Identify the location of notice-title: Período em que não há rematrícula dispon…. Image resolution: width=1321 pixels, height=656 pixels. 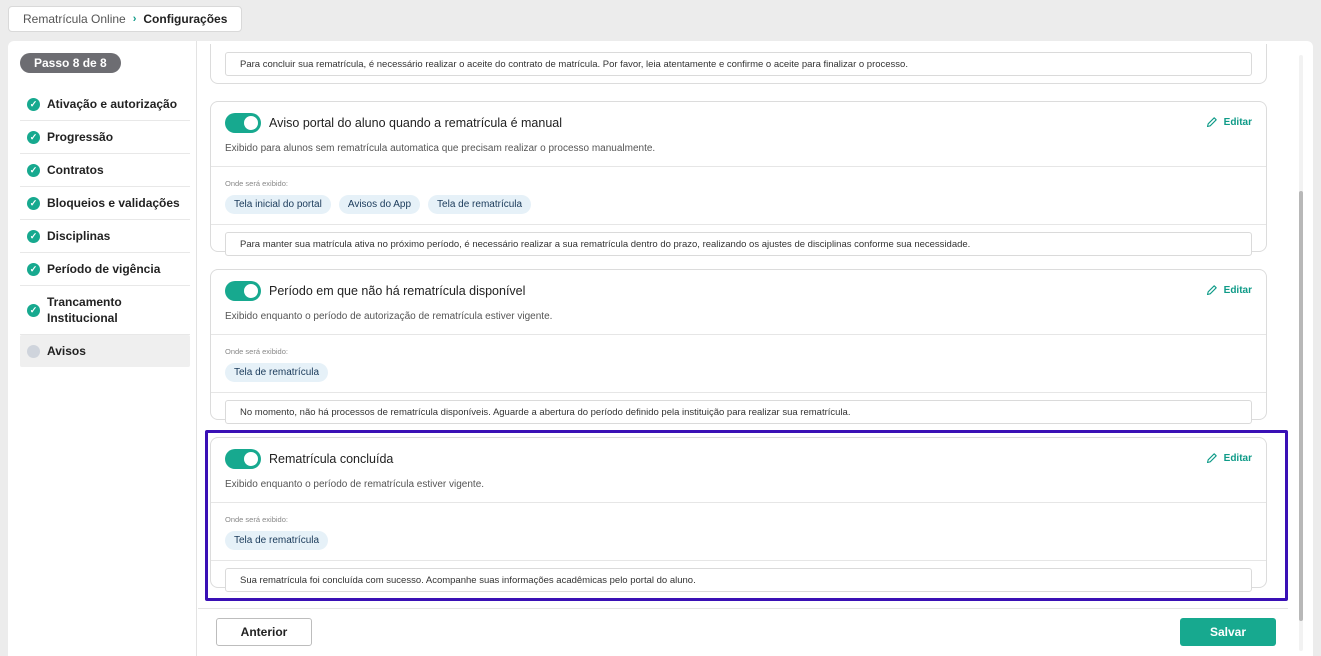
(397, 291).